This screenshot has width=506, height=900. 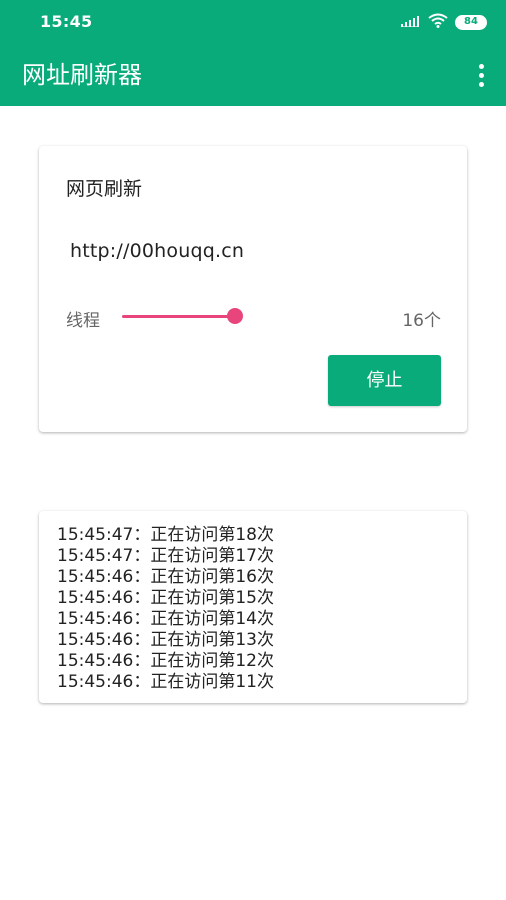 What do you see at coordinates (235, 316) in the screenshot?
I see `slider-thumb` at bounding box center [235, 316].